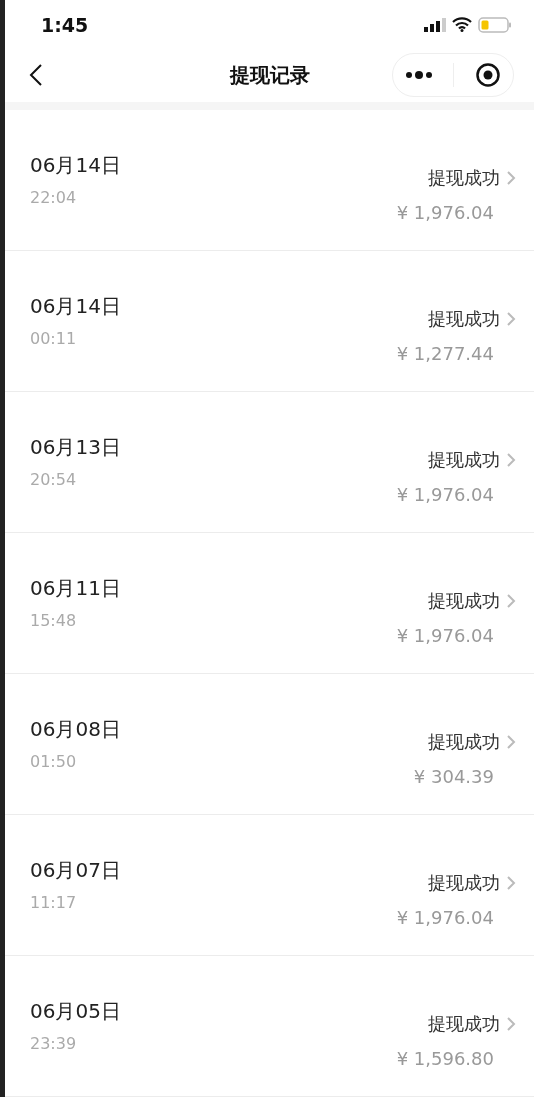 This screenshot has height=1097, width=534. I want to click on battery-icon, so click(495, 24).